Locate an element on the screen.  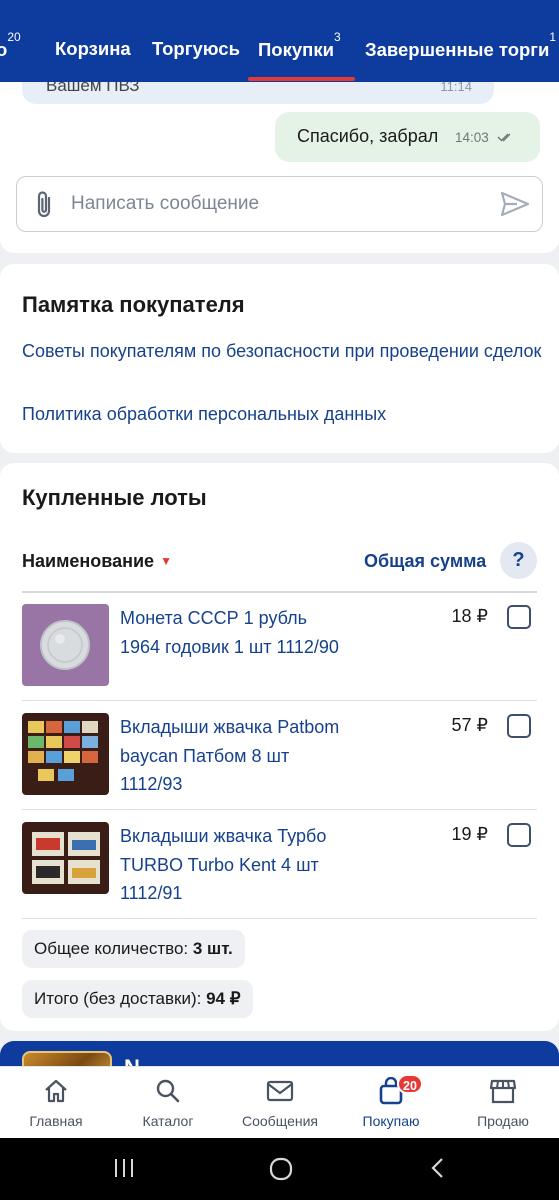
nav-label: Покупаю is located at coordinates (391, 1121).